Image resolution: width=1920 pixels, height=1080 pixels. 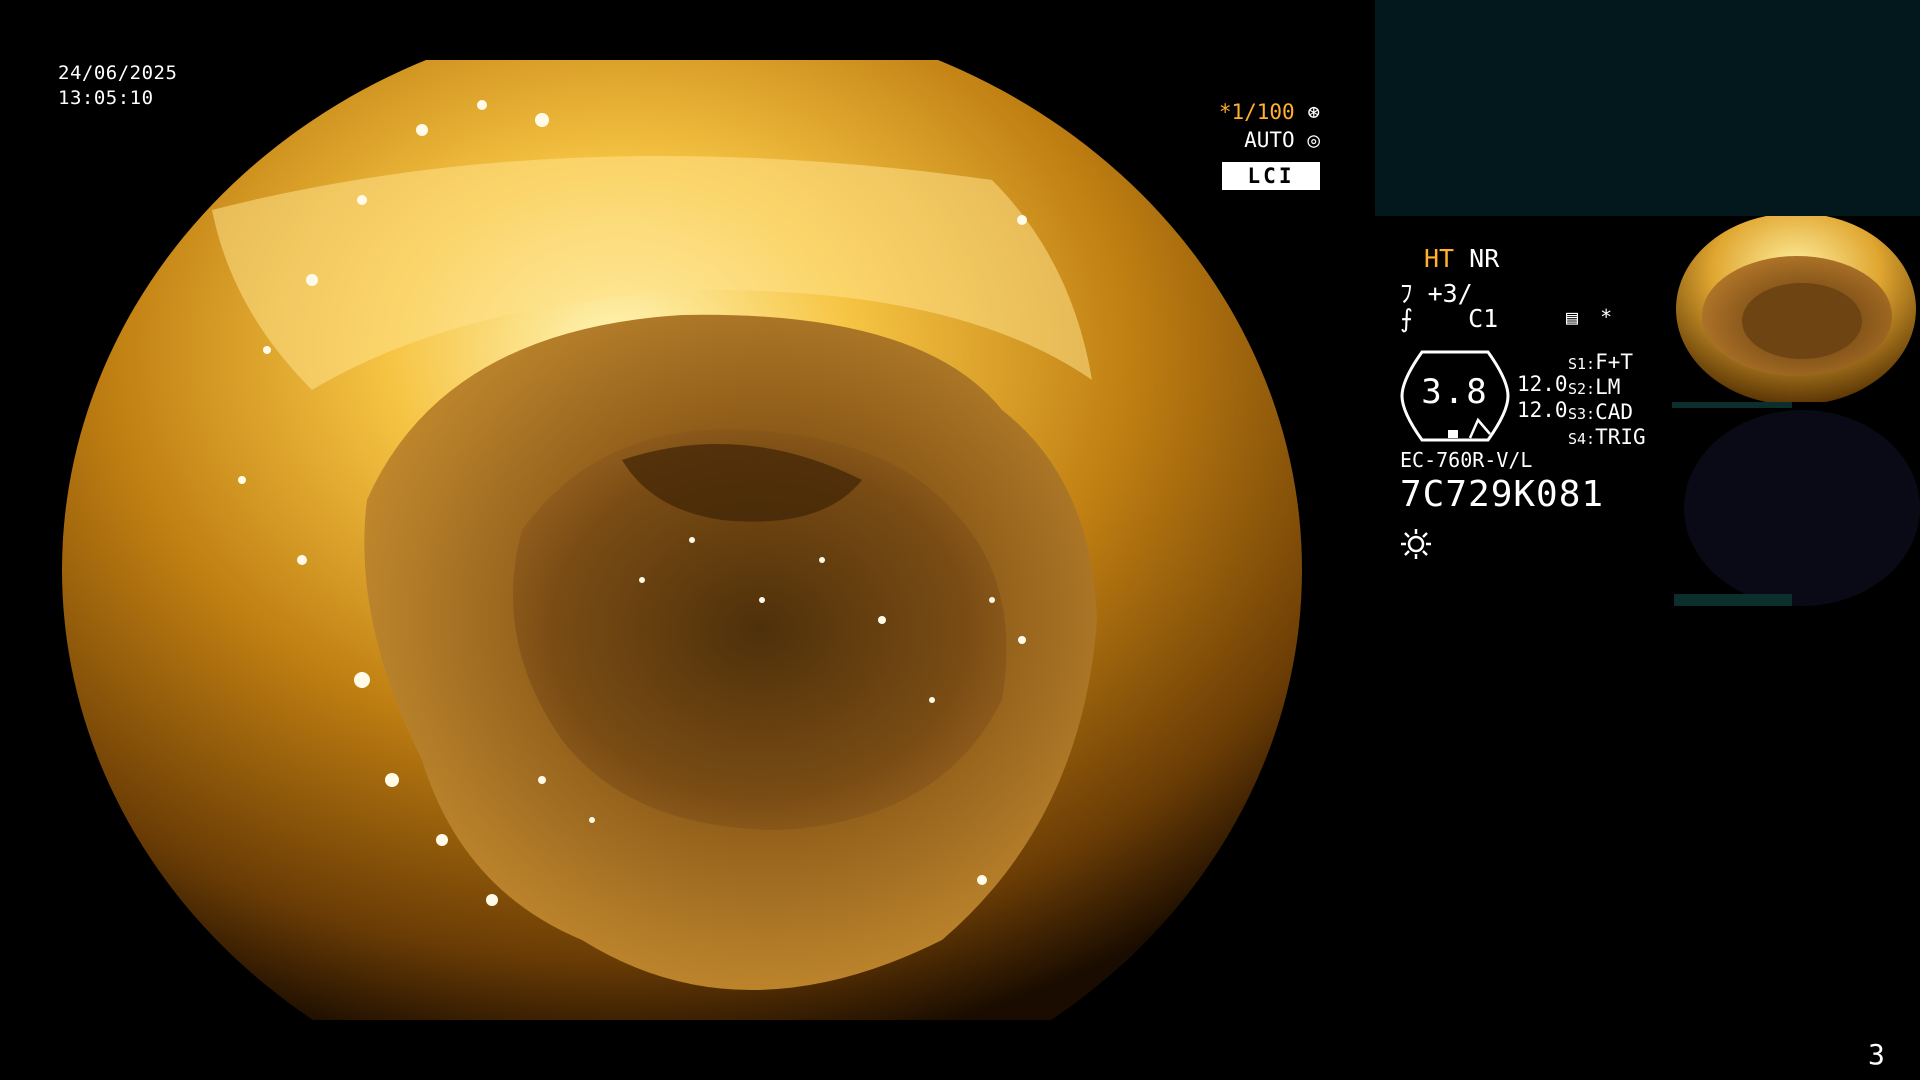 I want to click on switch-key: S1:, so click(x=1582, y=364).